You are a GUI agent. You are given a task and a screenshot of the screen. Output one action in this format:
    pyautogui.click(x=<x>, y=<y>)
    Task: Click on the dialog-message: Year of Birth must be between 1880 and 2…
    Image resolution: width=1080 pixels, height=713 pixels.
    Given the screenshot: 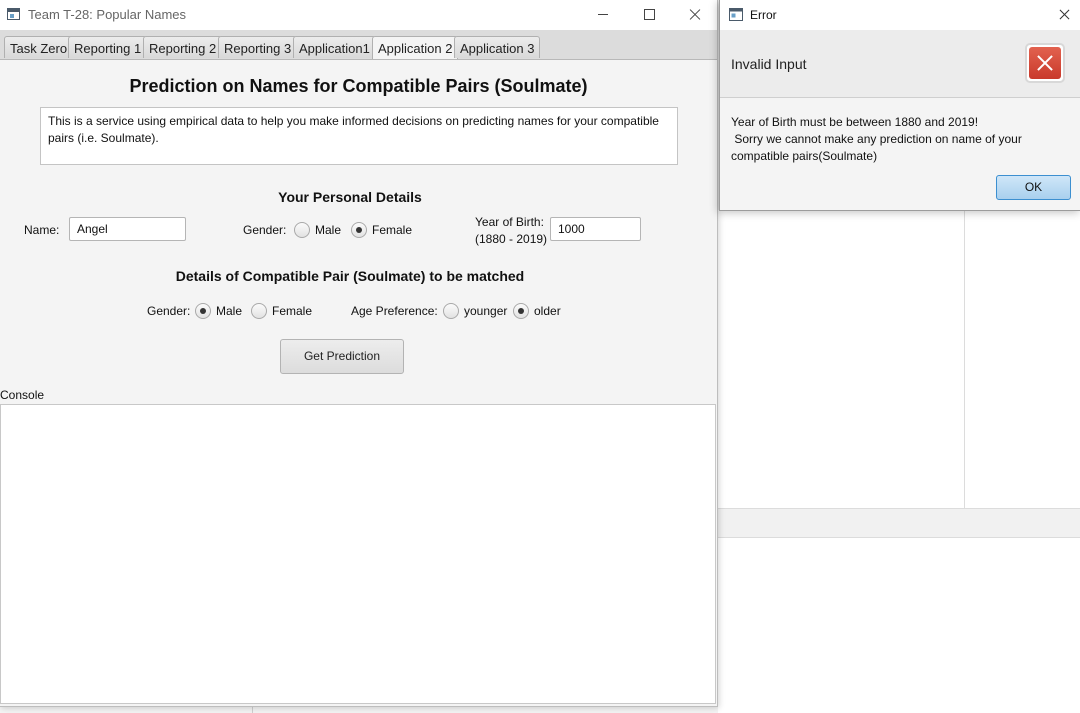 What is the action you would take?
    pyautogui.click(x=901, y=139)
    